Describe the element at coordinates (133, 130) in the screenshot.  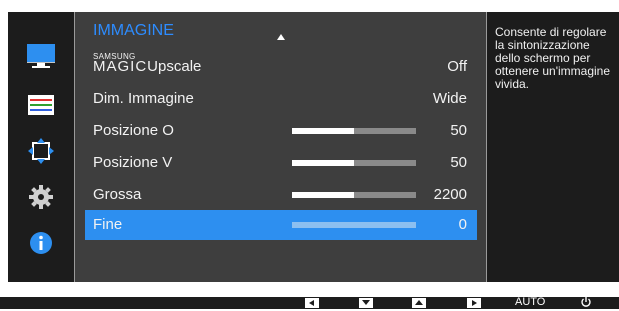
I see `menu-item-label: Posizione O` at that location.